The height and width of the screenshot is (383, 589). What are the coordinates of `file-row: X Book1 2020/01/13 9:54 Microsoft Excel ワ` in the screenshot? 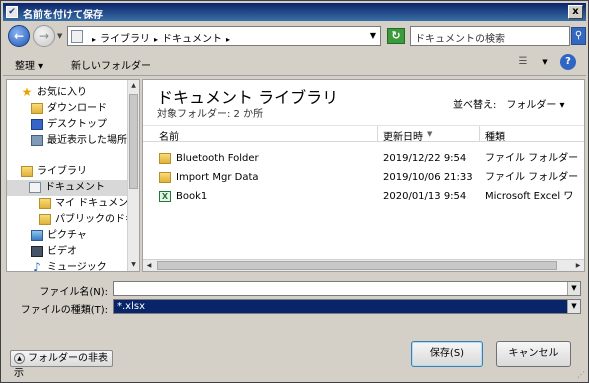 It's located at (363, 197).